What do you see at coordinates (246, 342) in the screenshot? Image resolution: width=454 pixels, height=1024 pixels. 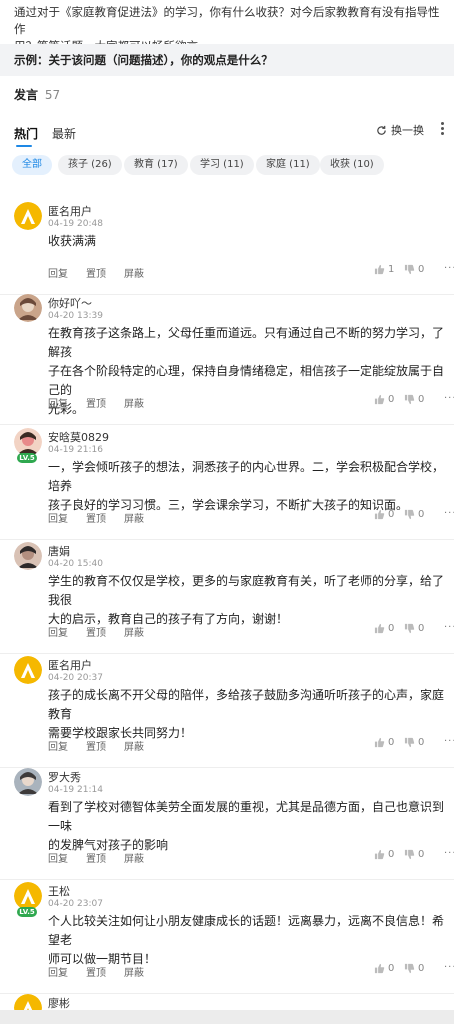 I see `comment-text-line: 在教育孩子这条路上，父母任重而道远。只有通过自己不断的努力学习，了解孩` at bounding box center [246, 342].